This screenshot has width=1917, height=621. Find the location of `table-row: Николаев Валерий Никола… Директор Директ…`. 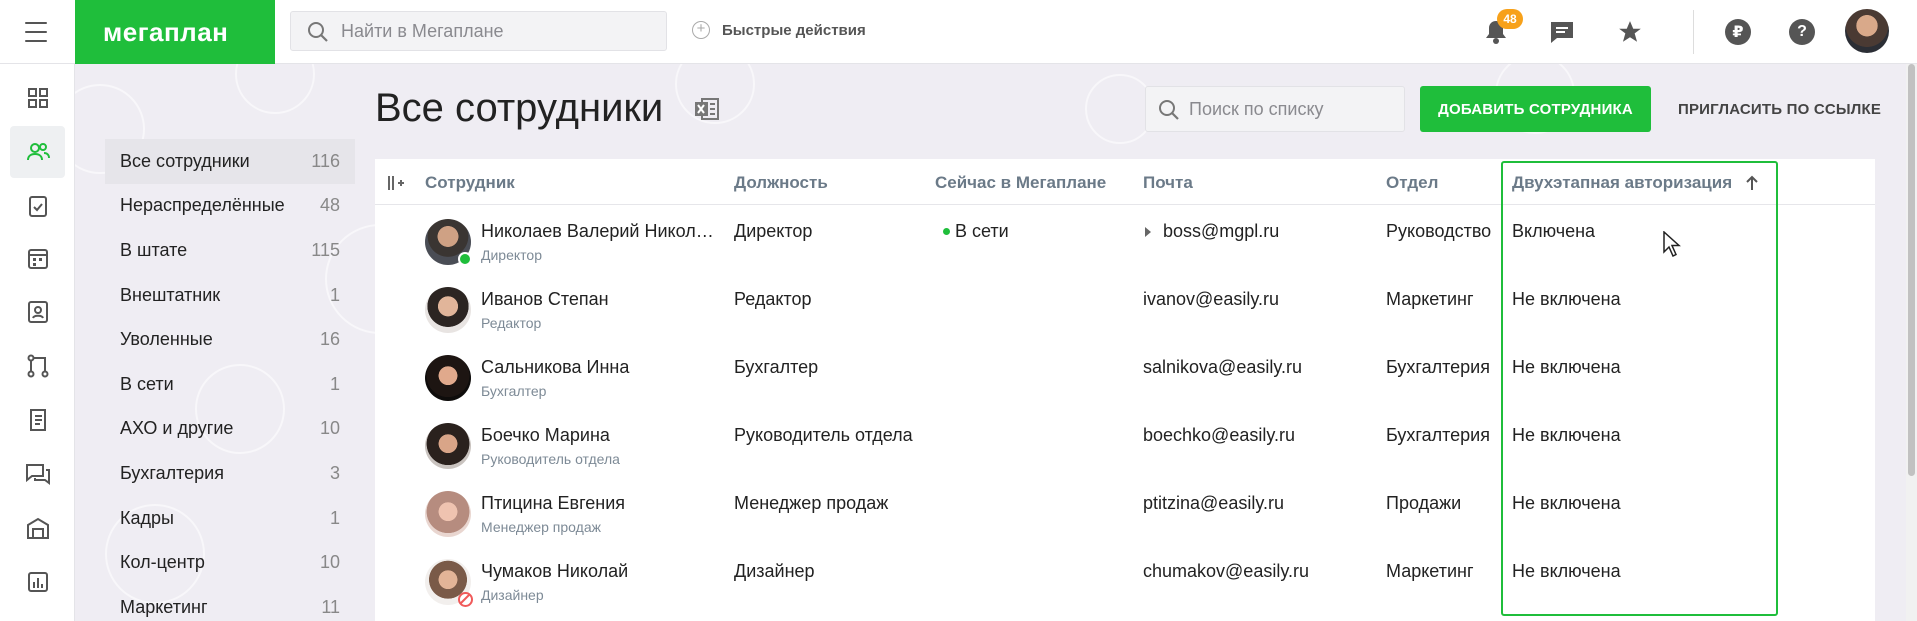

table-row: Николаев Валерий Никола… Директор Директ… is located at coordinates (1125, 246).